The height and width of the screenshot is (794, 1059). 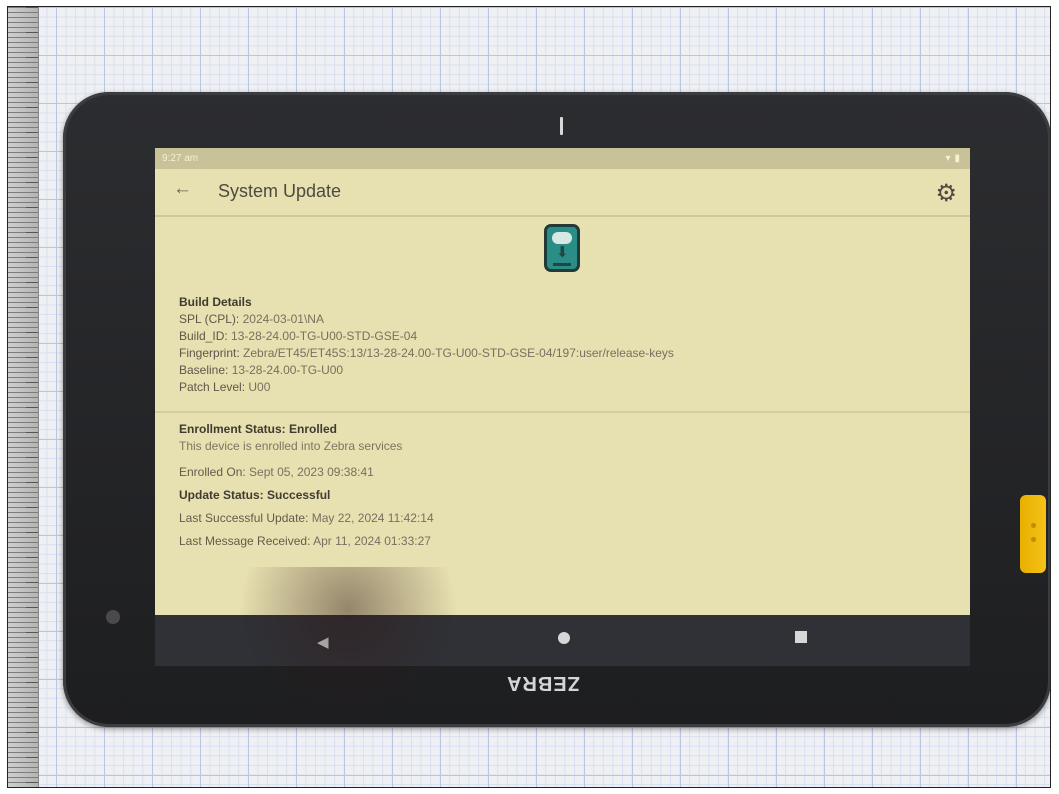 I want to click on nav-home-icon, so click(x=564, y=638).